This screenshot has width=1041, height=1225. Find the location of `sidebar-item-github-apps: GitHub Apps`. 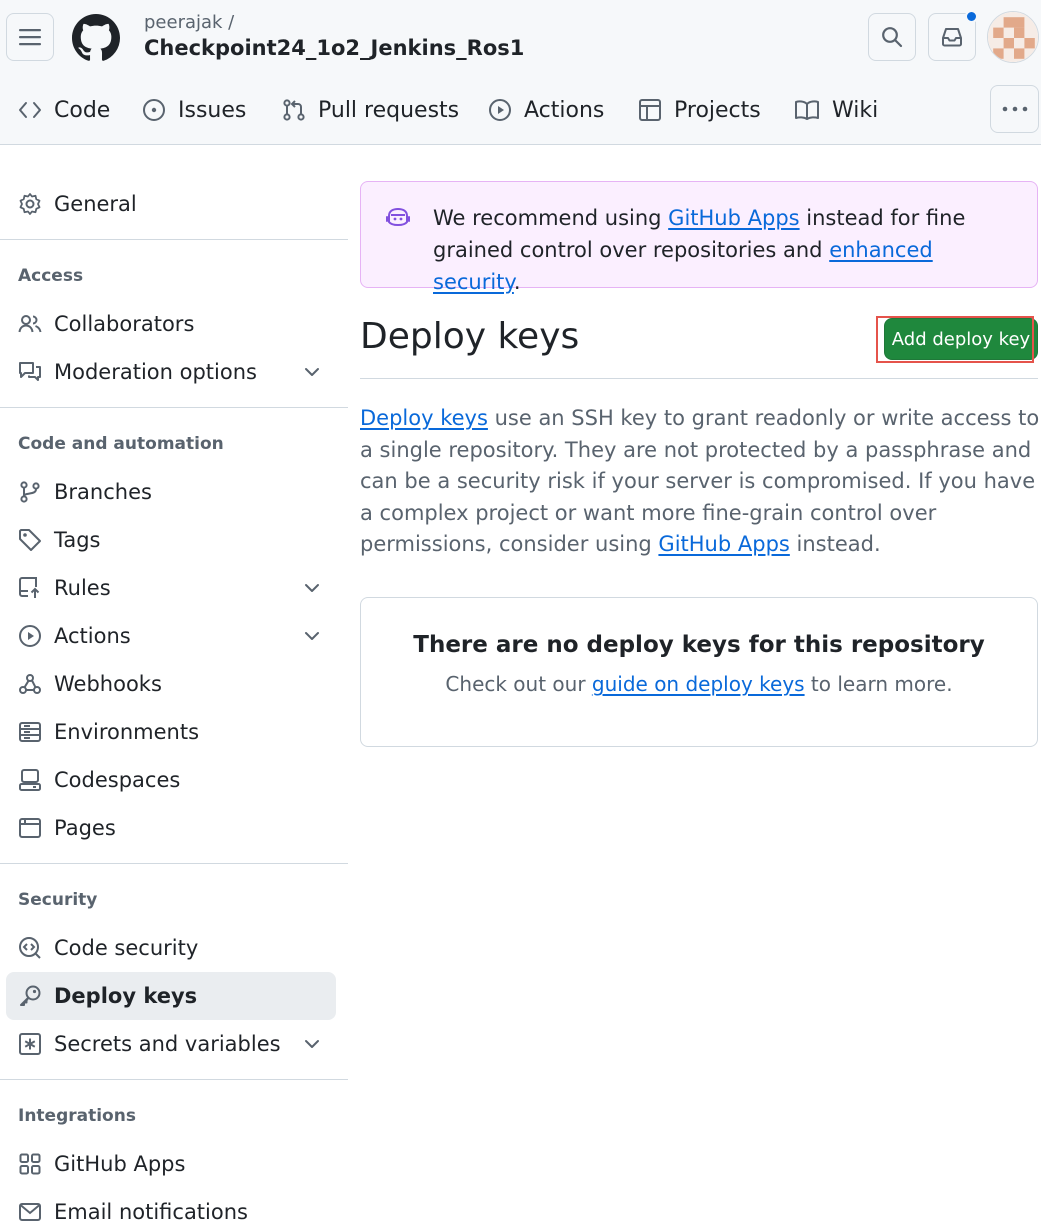

sidebar-item-github-apps: GitHub Apps is located at coordinates (171, 1164).